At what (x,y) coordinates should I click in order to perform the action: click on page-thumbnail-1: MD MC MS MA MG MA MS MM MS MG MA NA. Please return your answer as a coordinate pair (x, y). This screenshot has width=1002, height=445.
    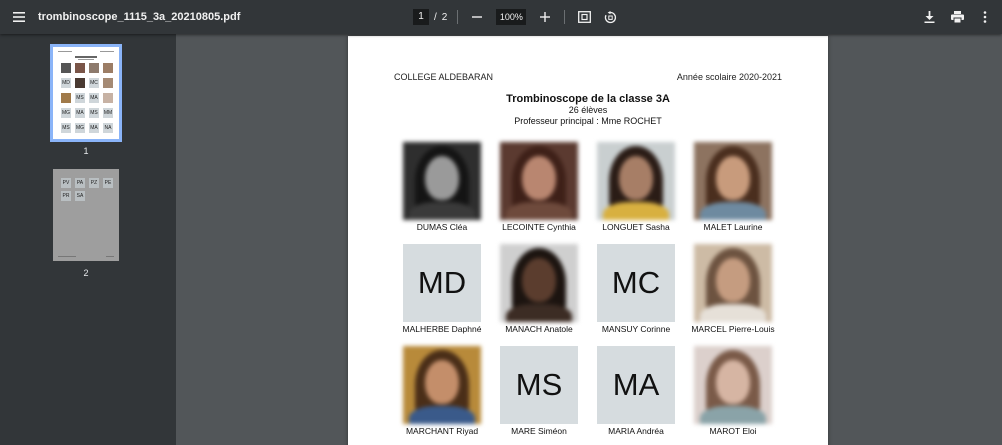
    Looking at the image, I should click on (86, 93).